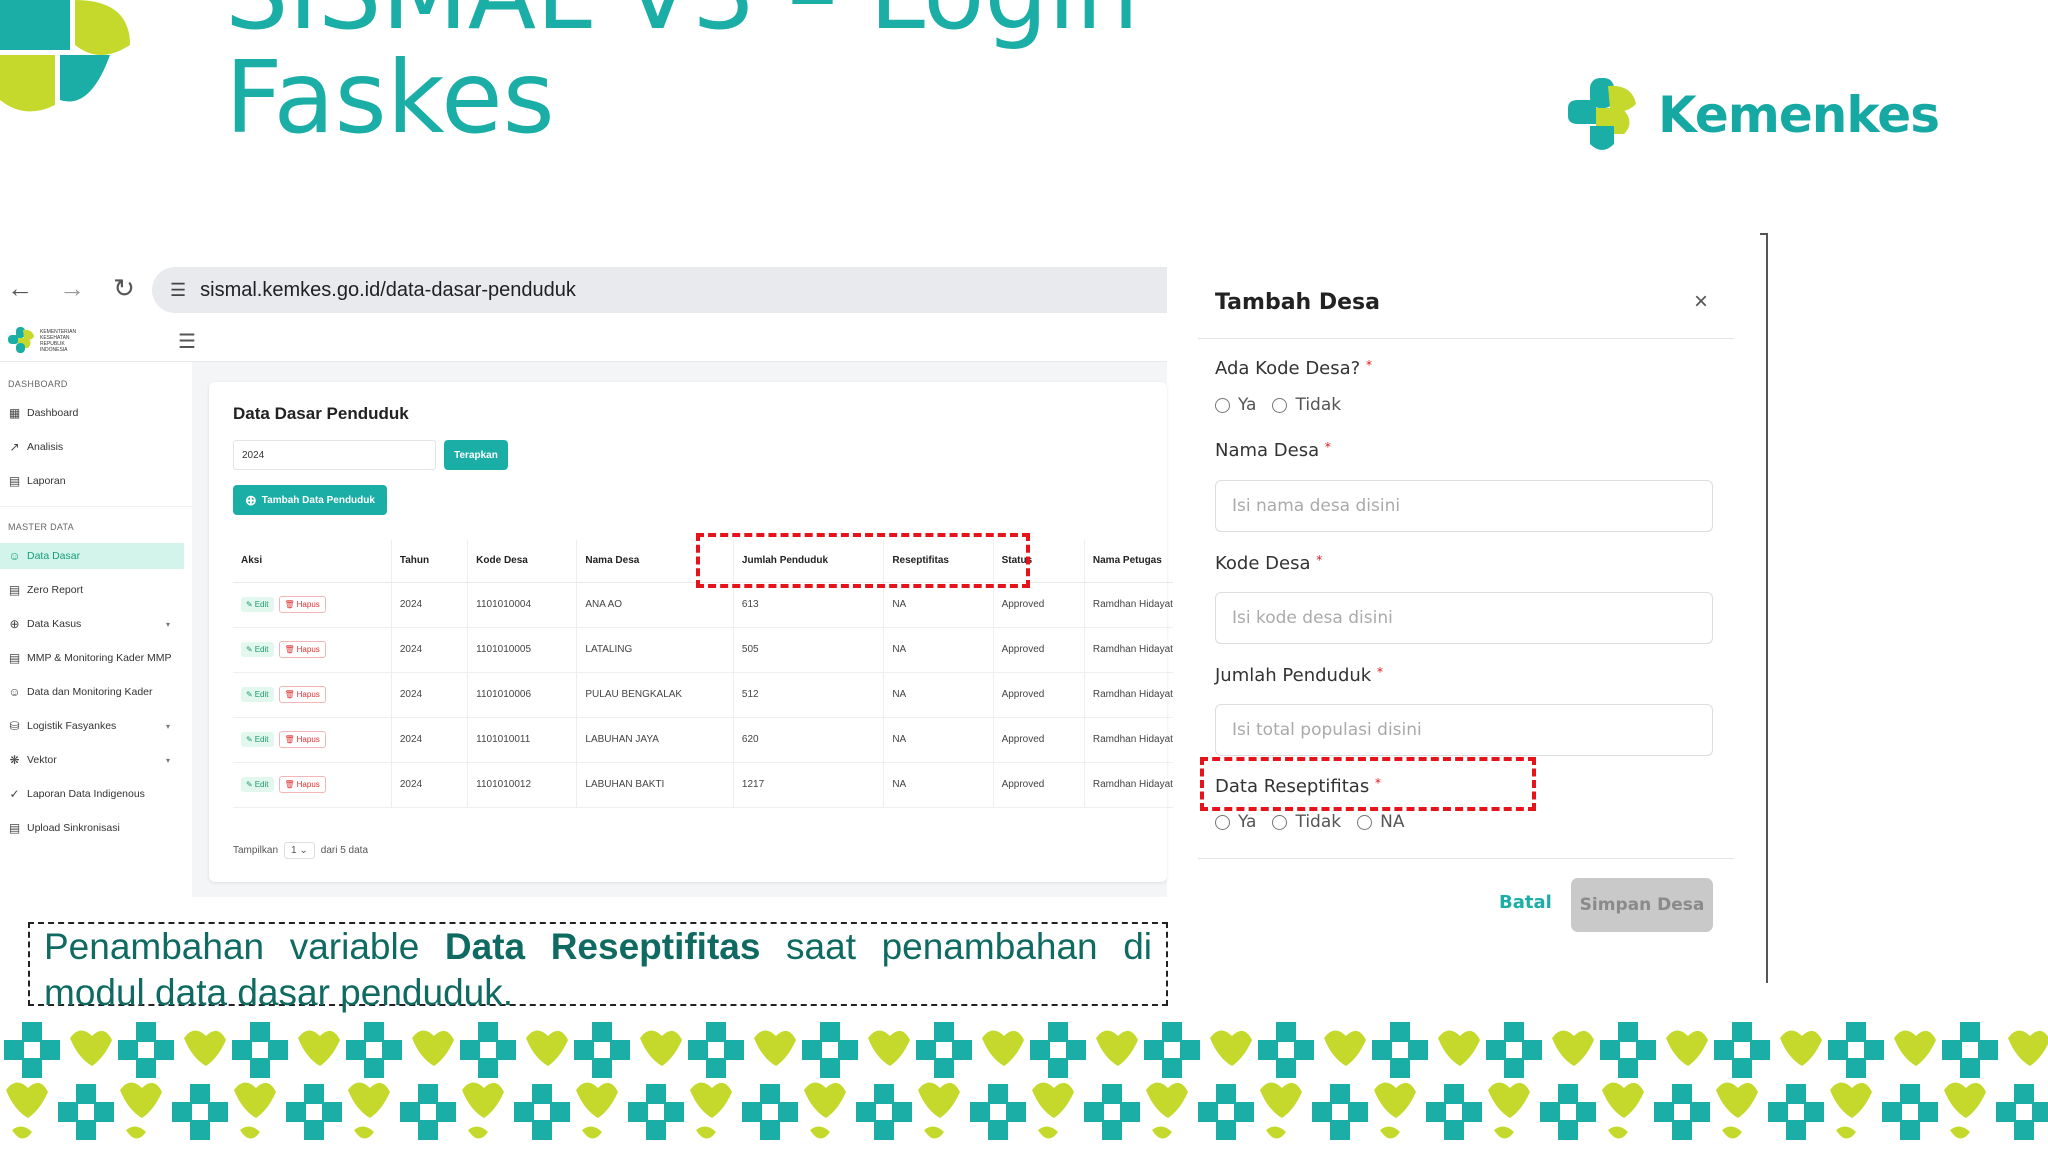  Describe the element at coordinates (1464, 506) in the screenshot. I see `nama-desa-input: Isi nama desa disini` at that location.